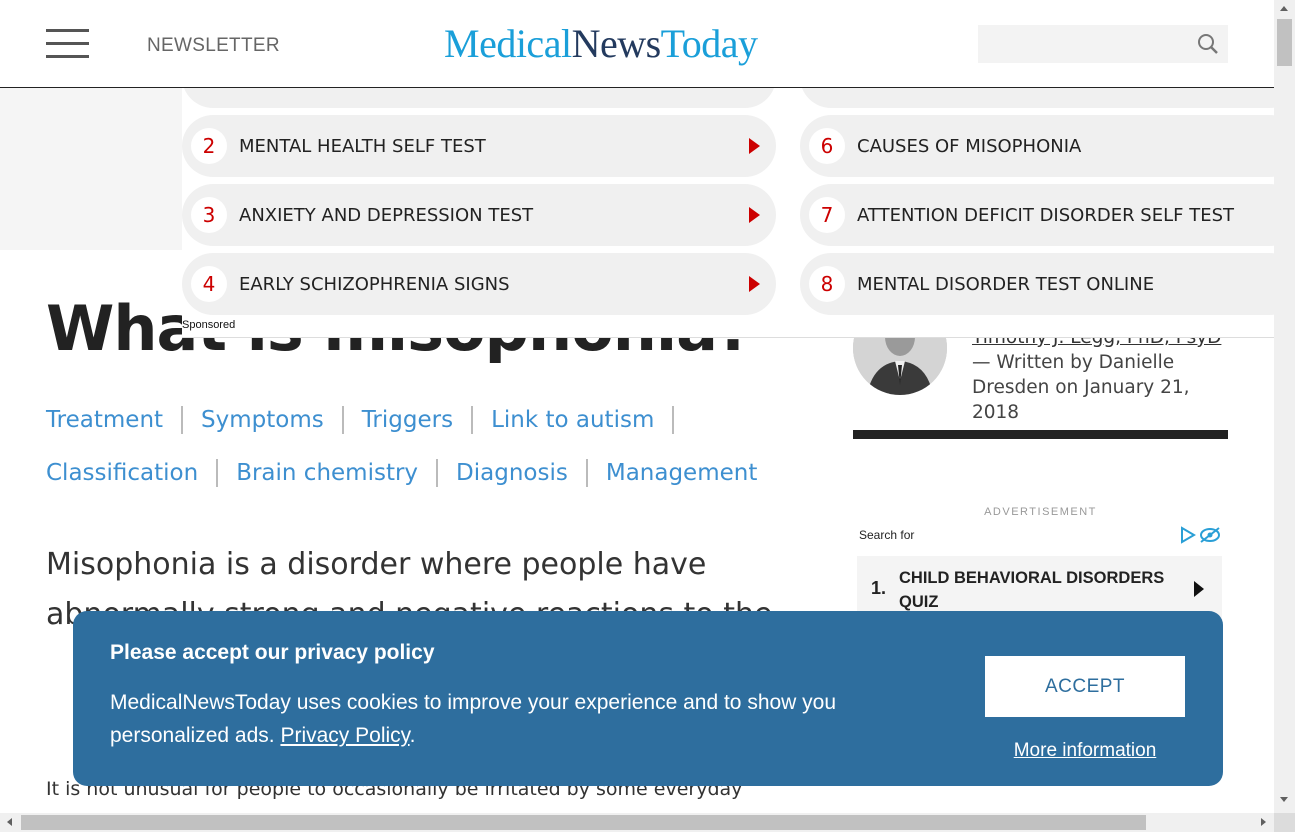 This screenshot has width=1295, height=832. What do you see at coordinates (1284, 799) in the screenshot?
I see `scroll-down-icon` at bounding box center [1284, 799].